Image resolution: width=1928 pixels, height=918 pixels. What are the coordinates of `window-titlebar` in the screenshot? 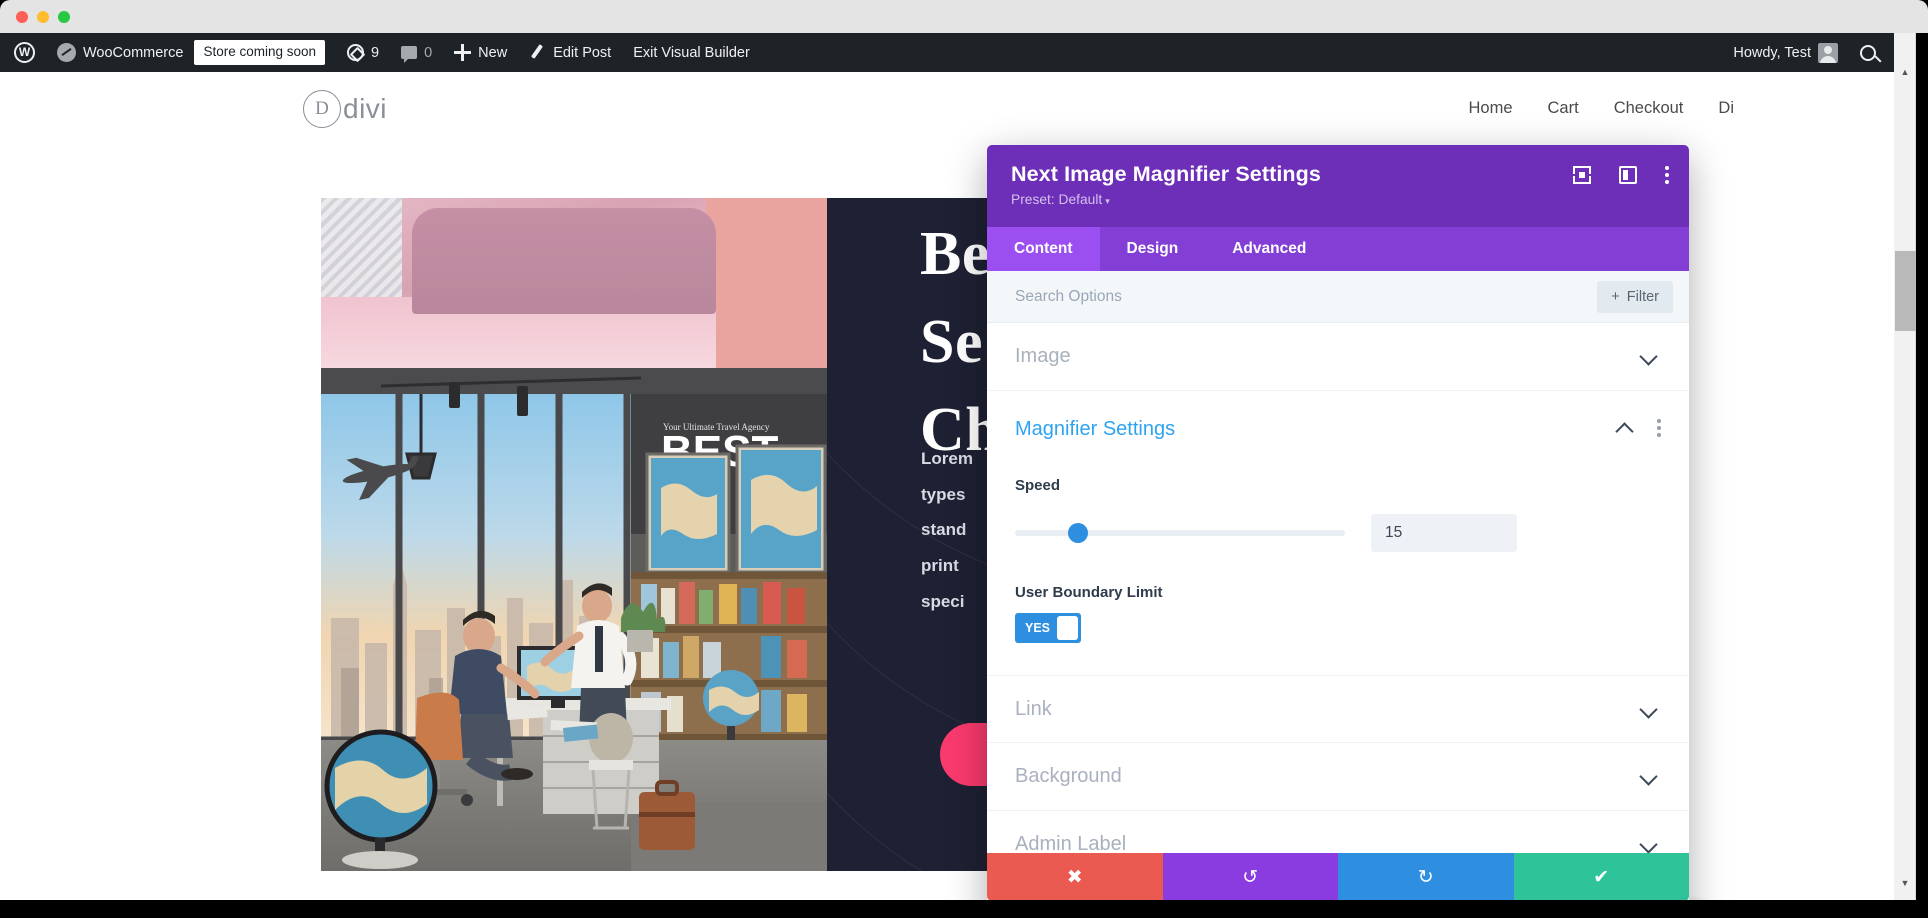 It's located at (964, 16).